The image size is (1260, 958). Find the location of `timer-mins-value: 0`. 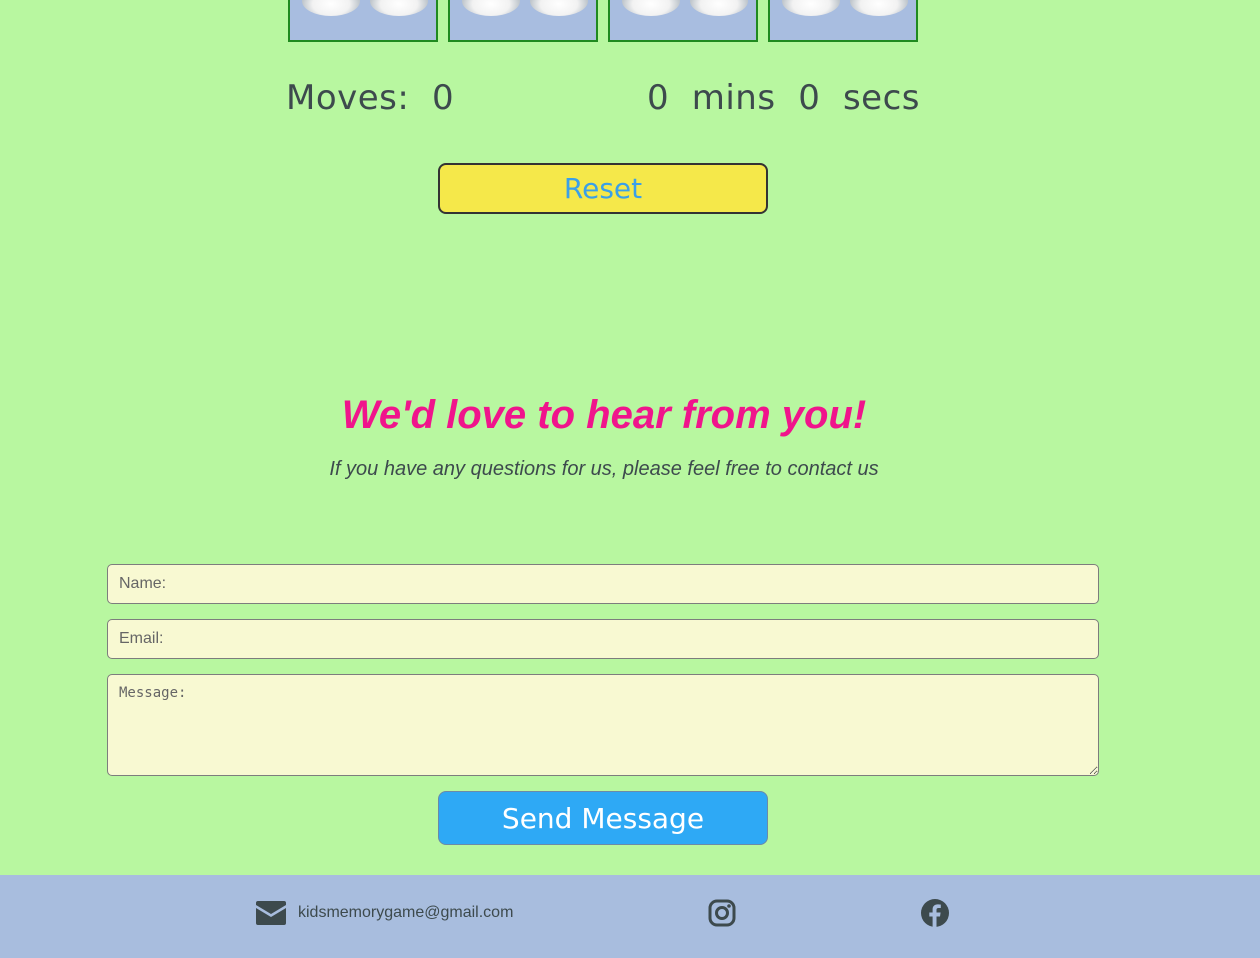

timer-mins-value: 0 is located at coordinates (663, 98).